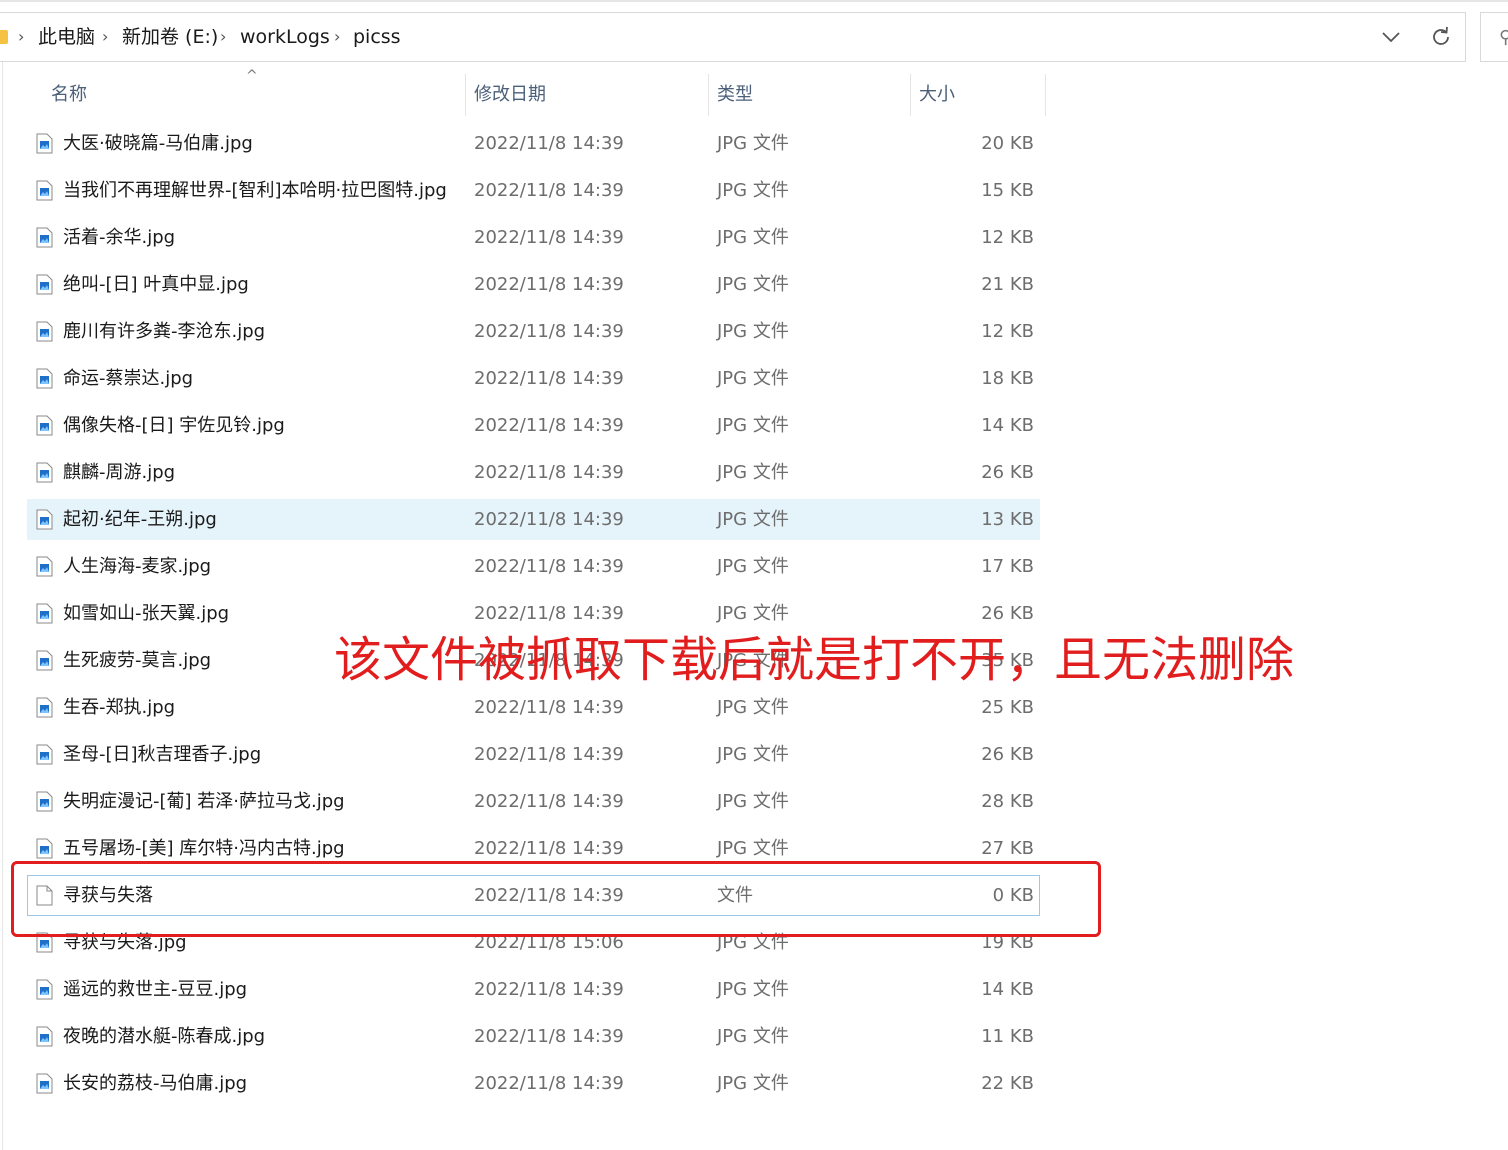 The image size is (1508, 1150). Describe the element at coordinates (754, 379) in the screenshot. I see `file-row: 命运-蔡崇达.jpg 2022/11/8 14:39 JPG 文件 18 KB` at that location.